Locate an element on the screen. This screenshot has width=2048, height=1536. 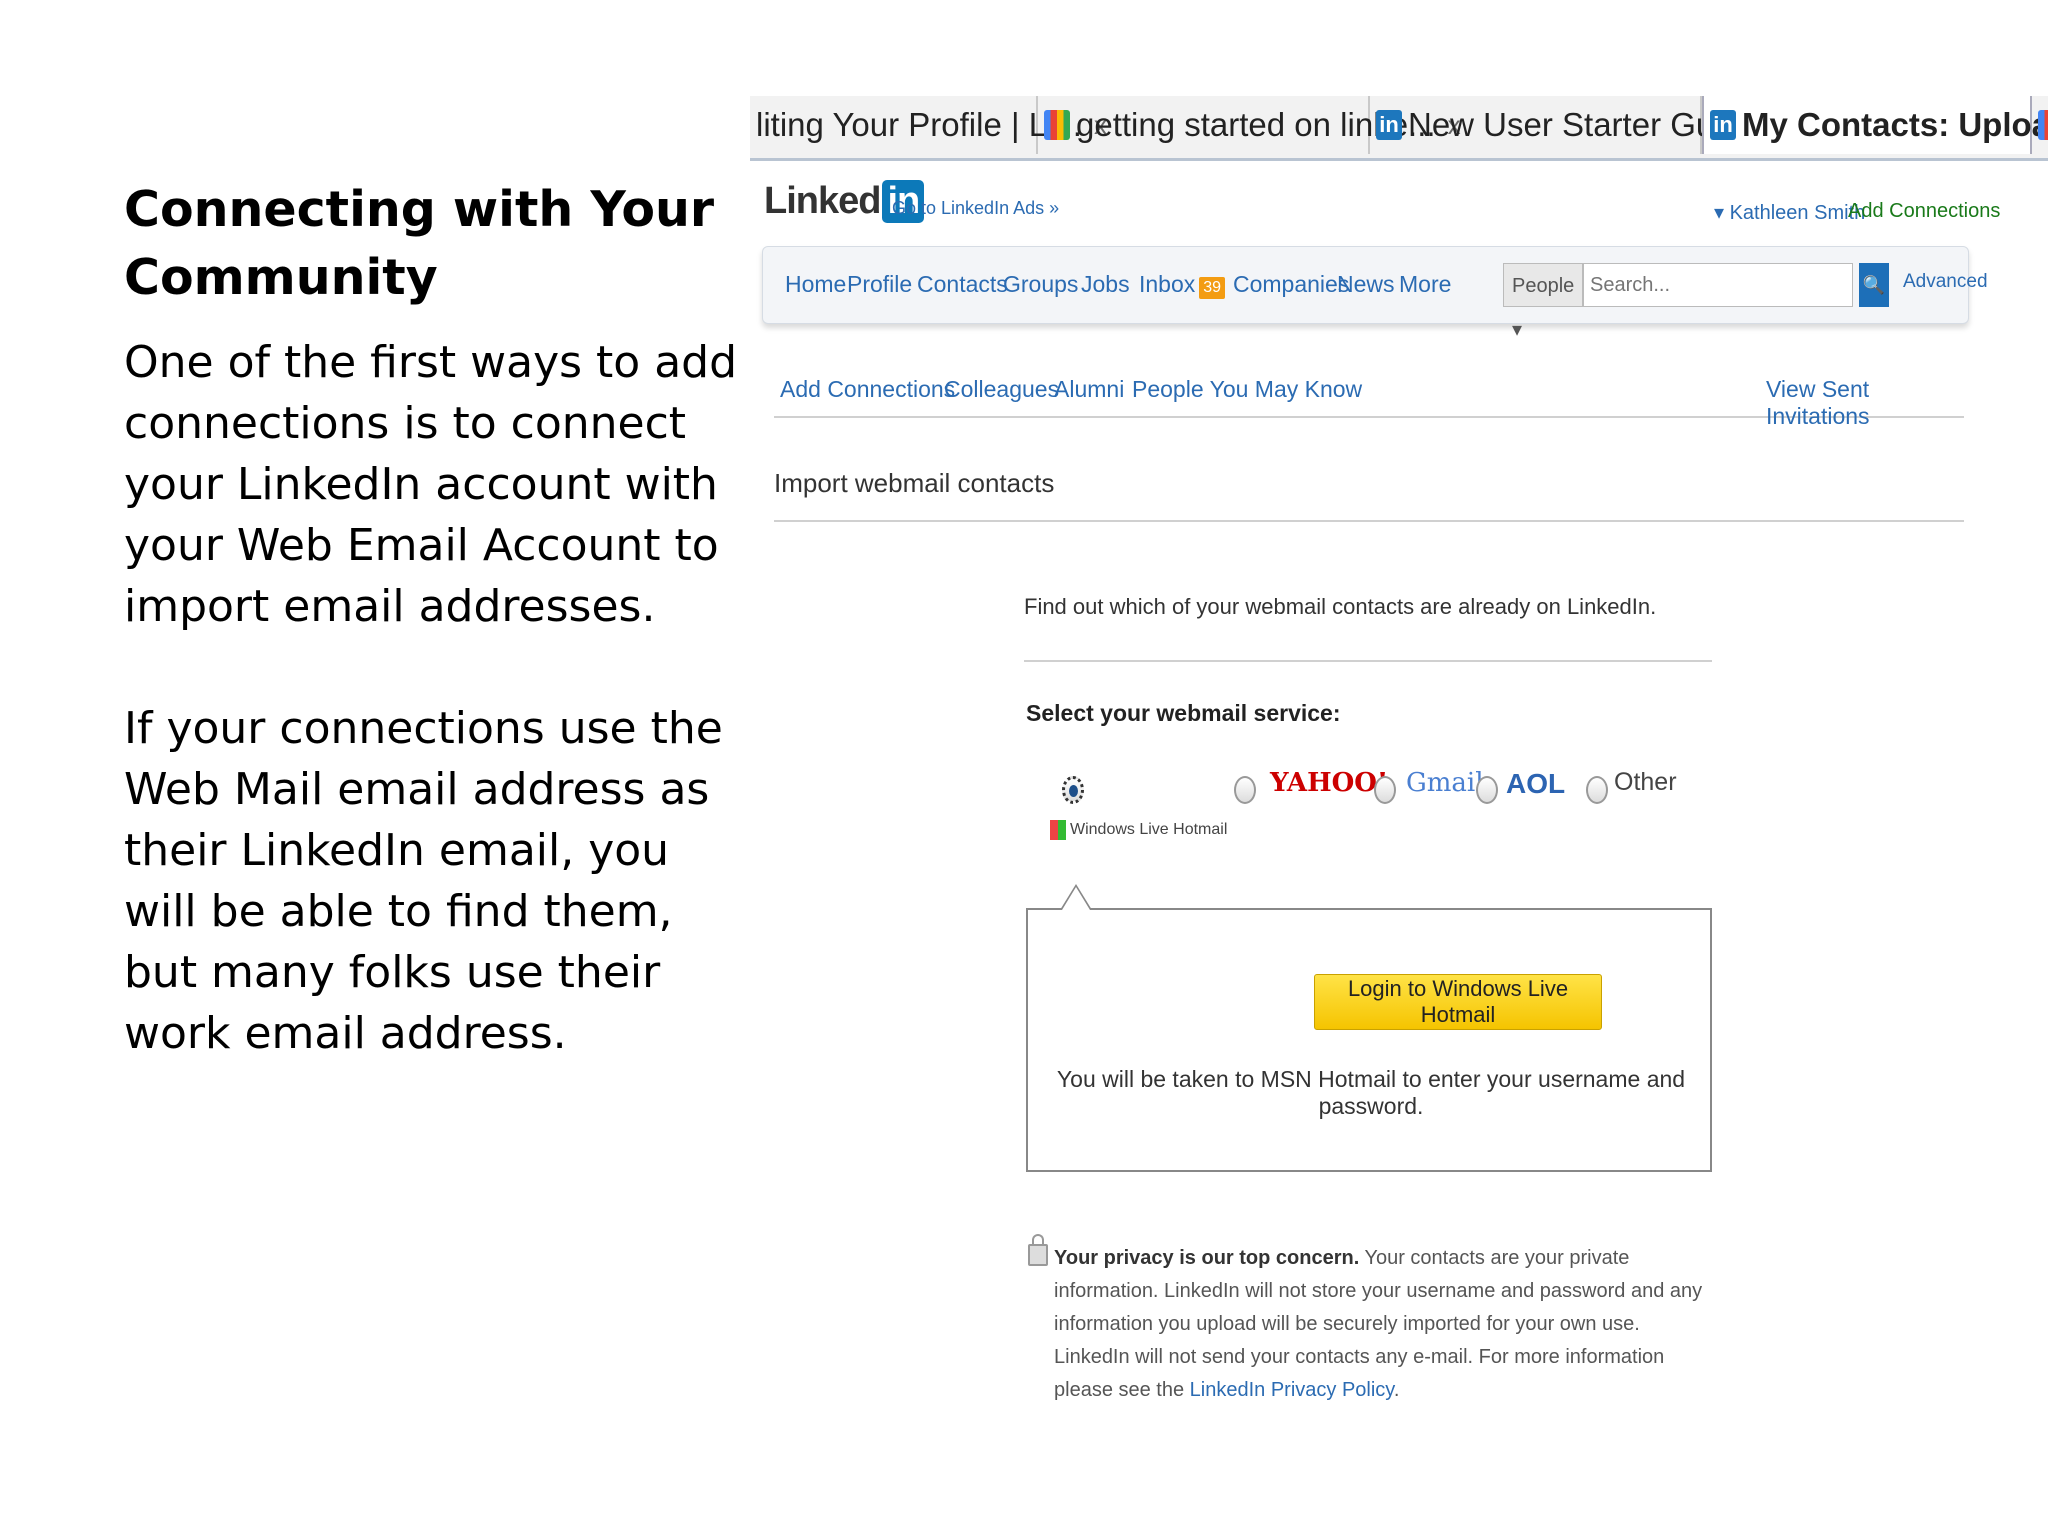
browser-tab-4-active: in My Contacts: Upload ... x is located at coordinates (1875, 125).